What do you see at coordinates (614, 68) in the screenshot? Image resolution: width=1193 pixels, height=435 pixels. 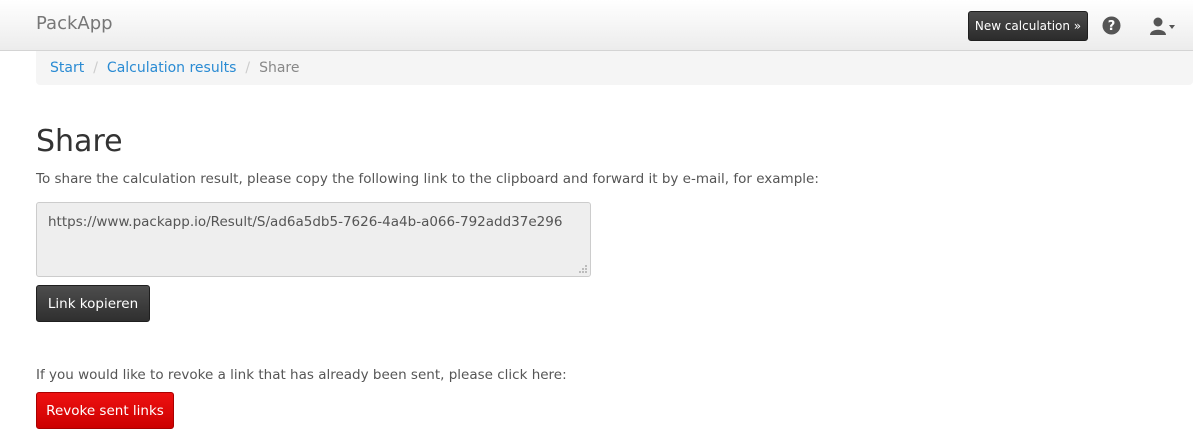 I see `breadcrumb: Start / Calculation results / Share` at bounding box center [614, 68].